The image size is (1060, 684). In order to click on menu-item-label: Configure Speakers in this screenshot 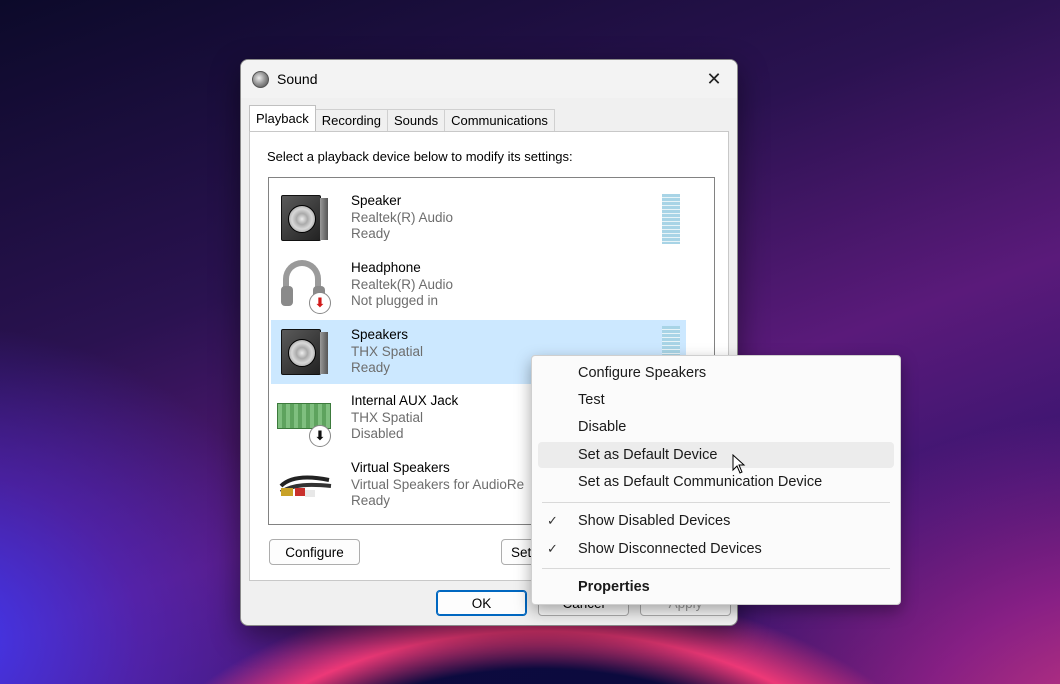, I will do `click(642, 373)`.